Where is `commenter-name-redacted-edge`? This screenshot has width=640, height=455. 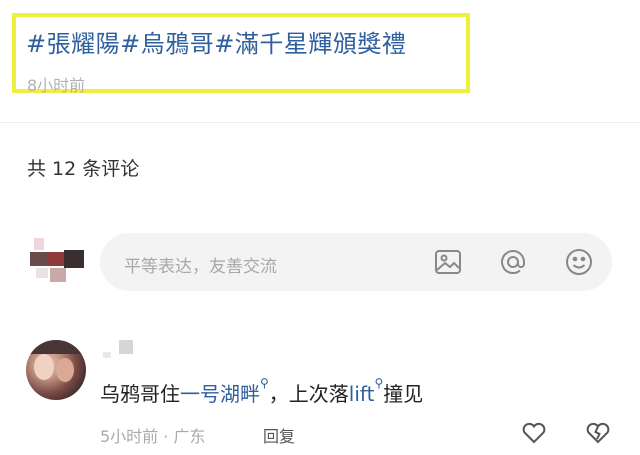
commenter-name-redacted-edge is located at coordinates (107, 355).